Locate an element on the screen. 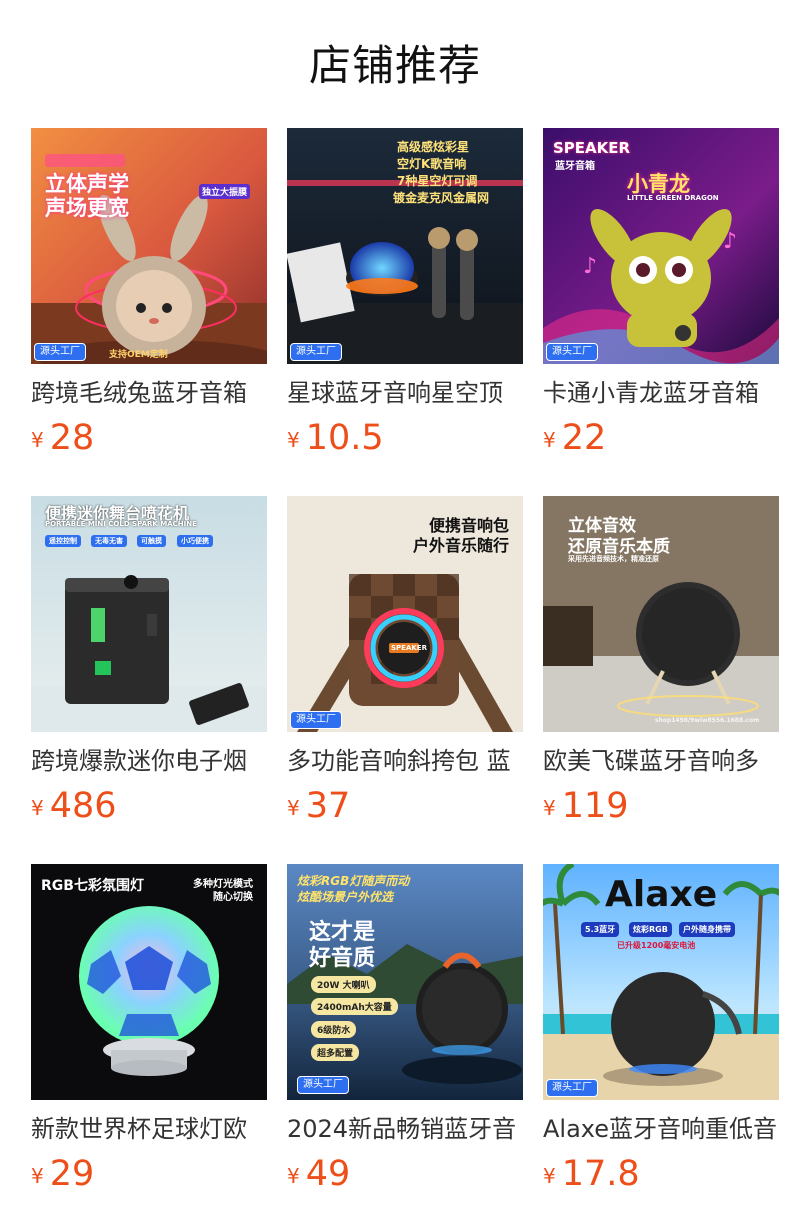  image-headline: 炫彩RGB灯随声而动 is located at coordinates (353, 881).